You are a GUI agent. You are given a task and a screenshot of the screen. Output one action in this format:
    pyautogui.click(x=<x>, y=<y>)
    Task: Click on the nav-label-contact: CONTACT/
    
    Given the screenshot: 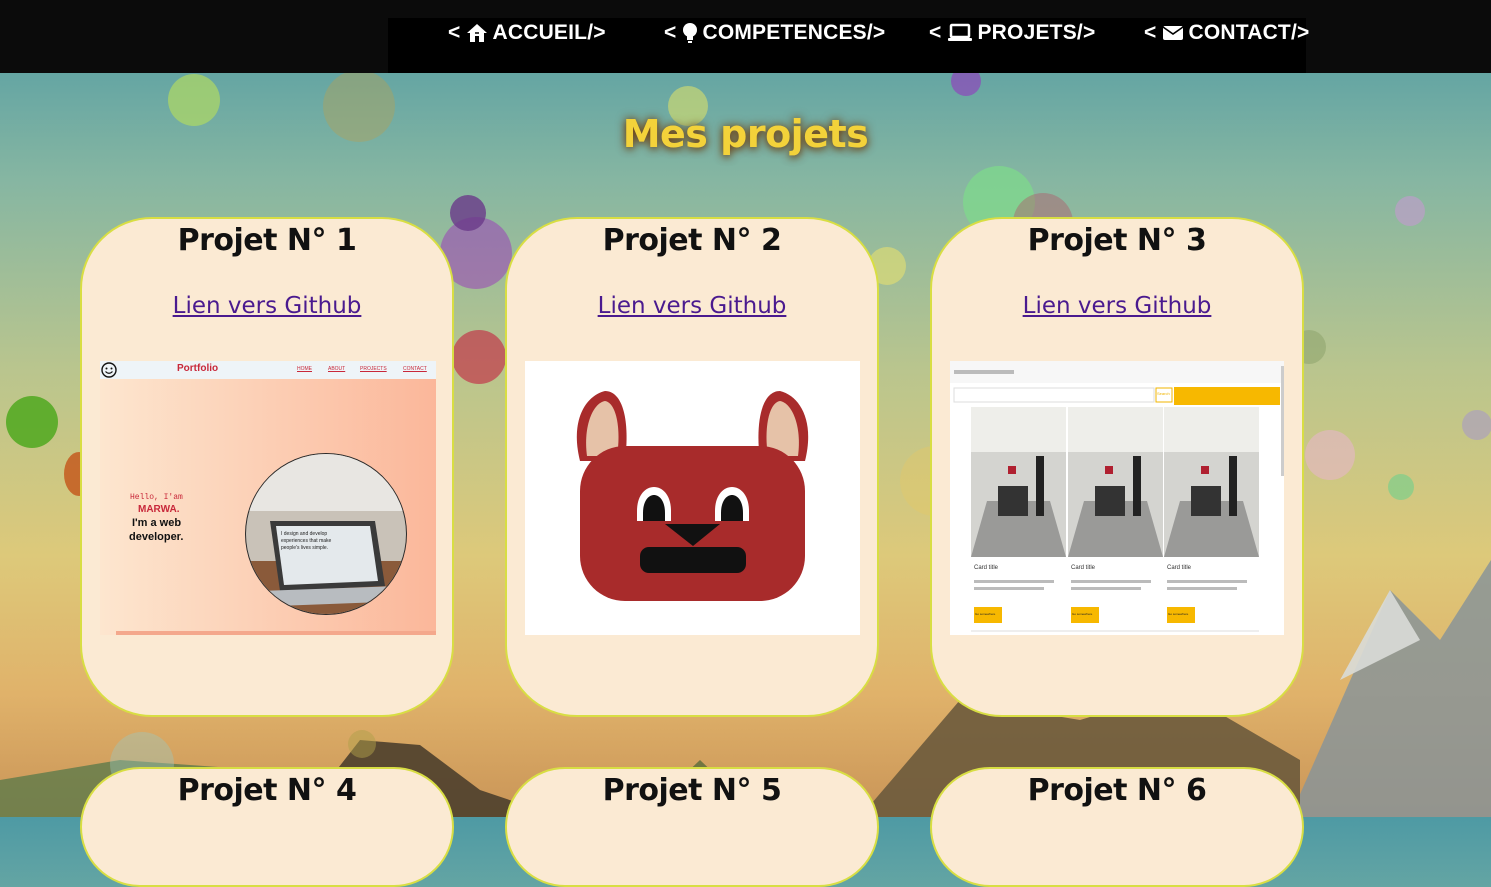 What is the action you would take?
    pyautogui.click(x=1242, y=32)
    